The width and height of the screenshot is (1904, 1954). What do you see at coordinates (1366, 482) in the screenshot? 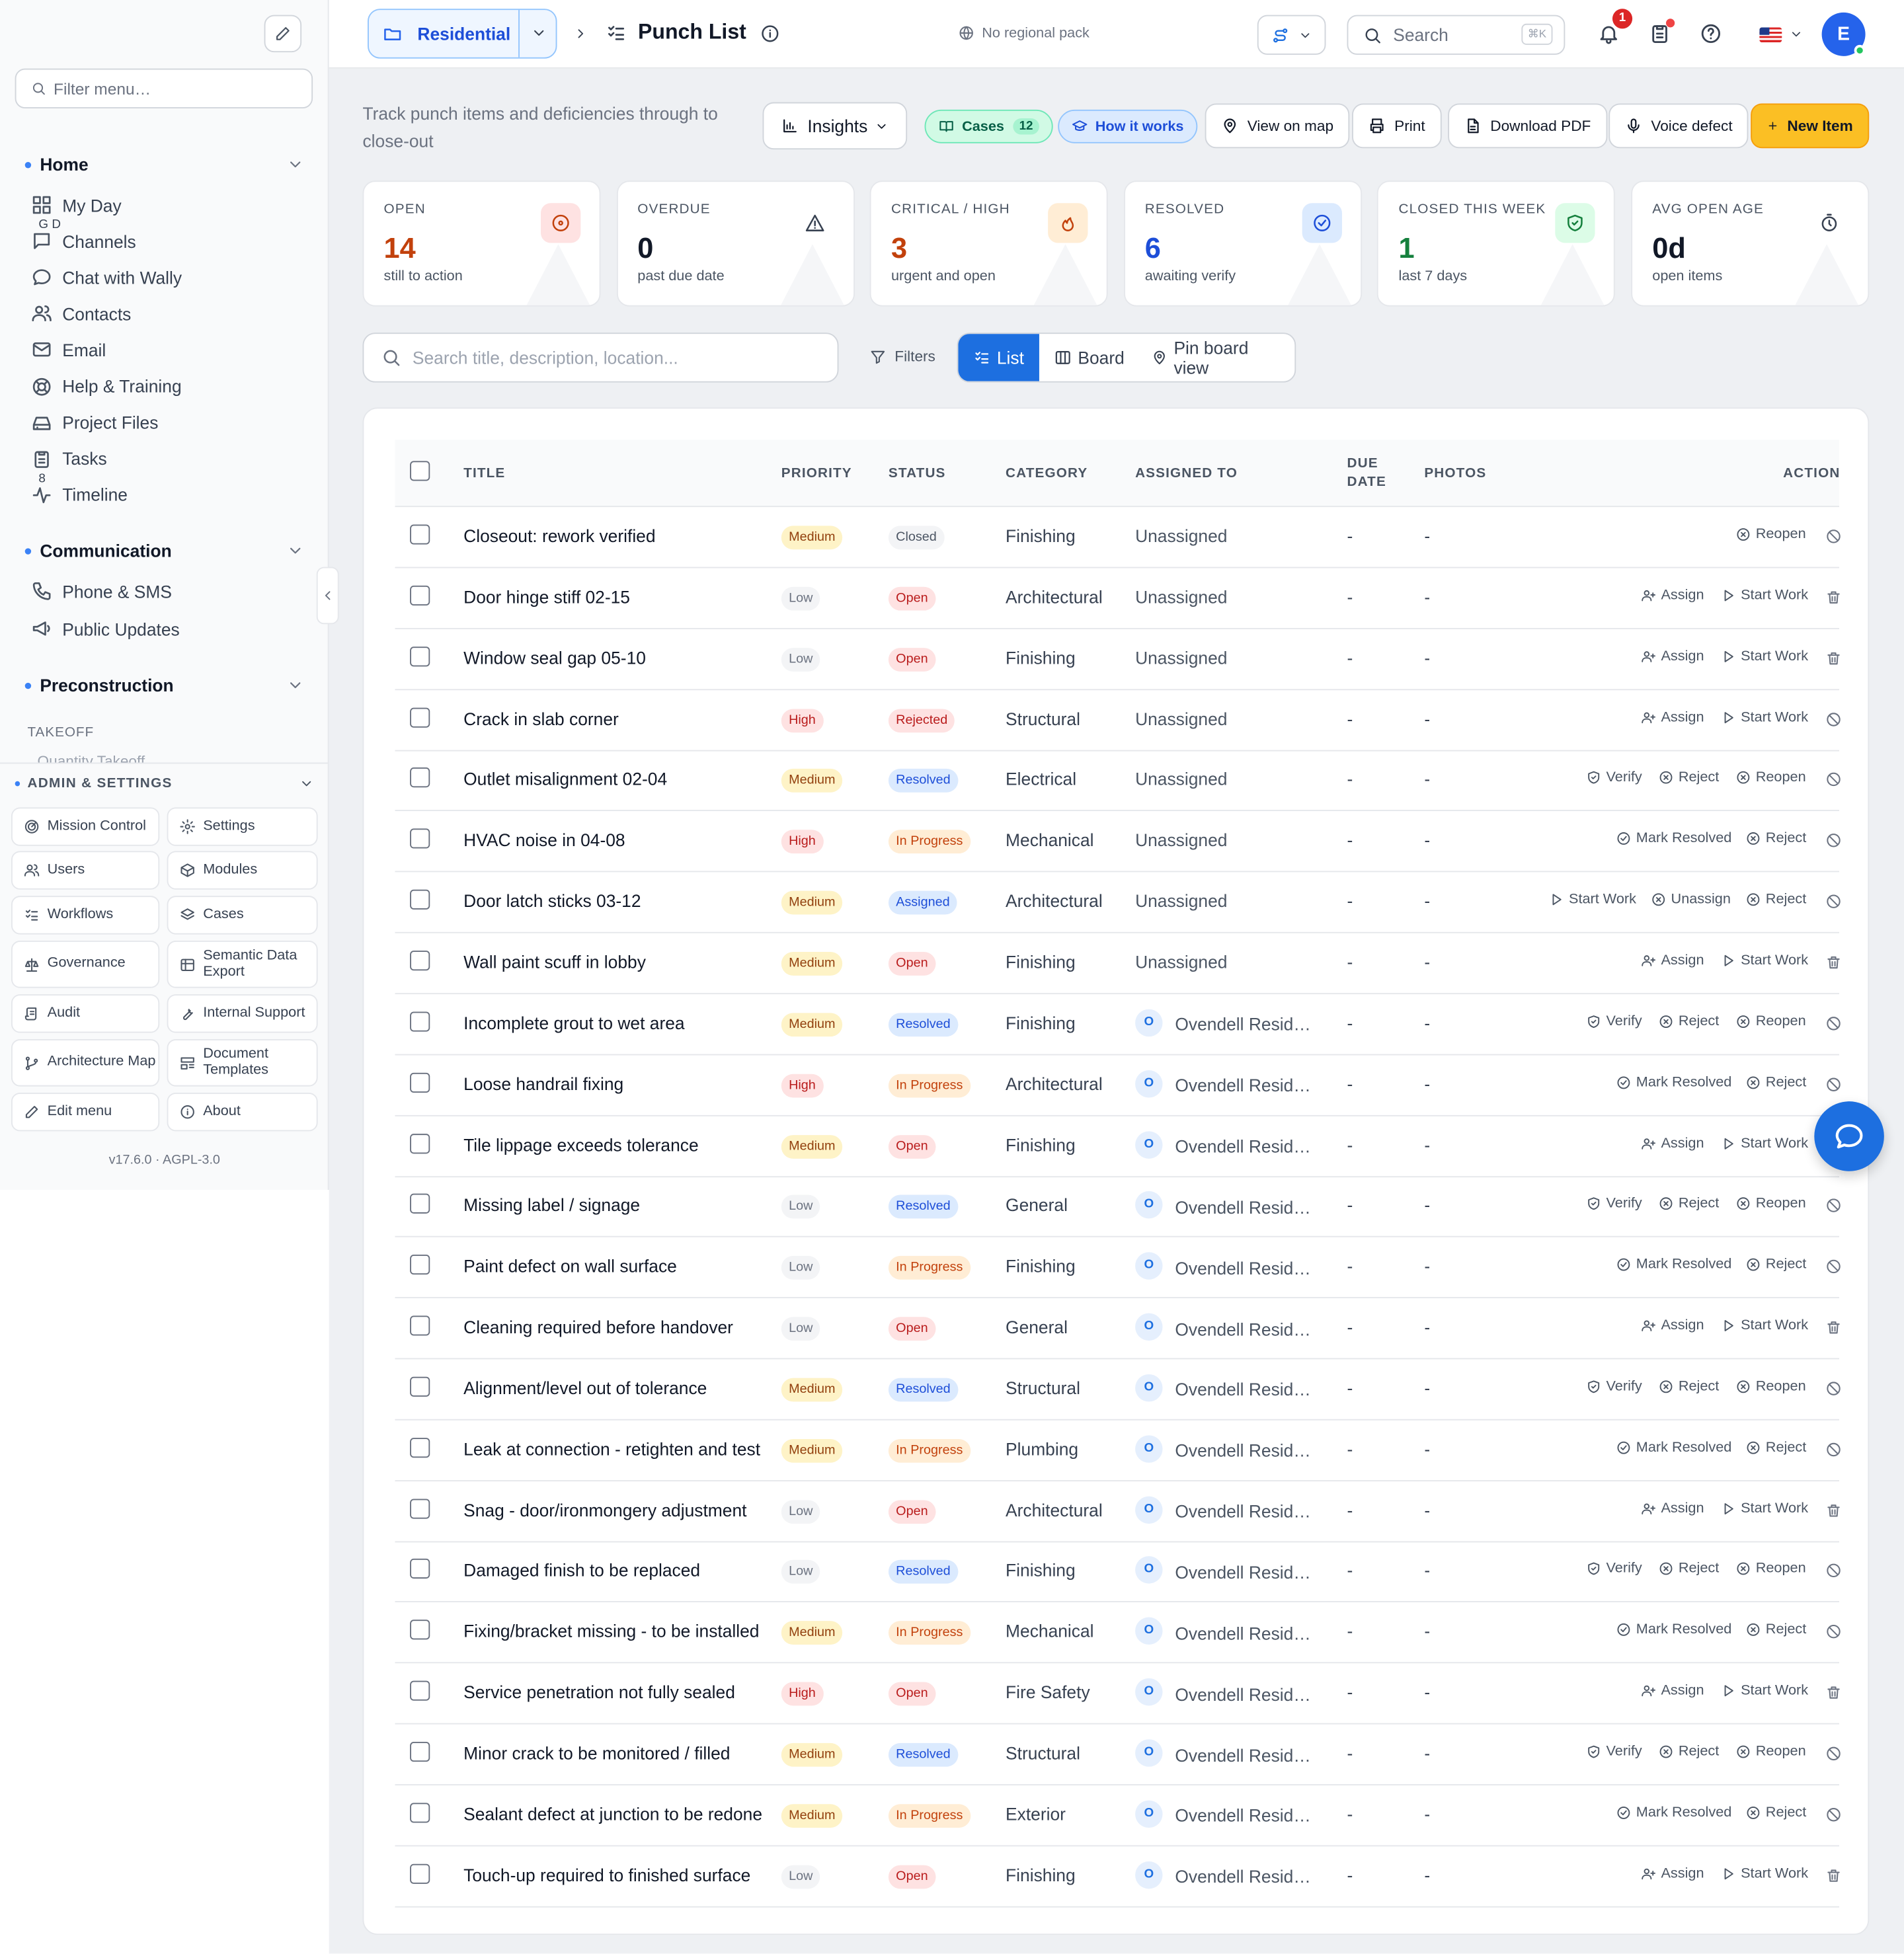
I see `header-date: DATE` at bounding box center [1366, 482].